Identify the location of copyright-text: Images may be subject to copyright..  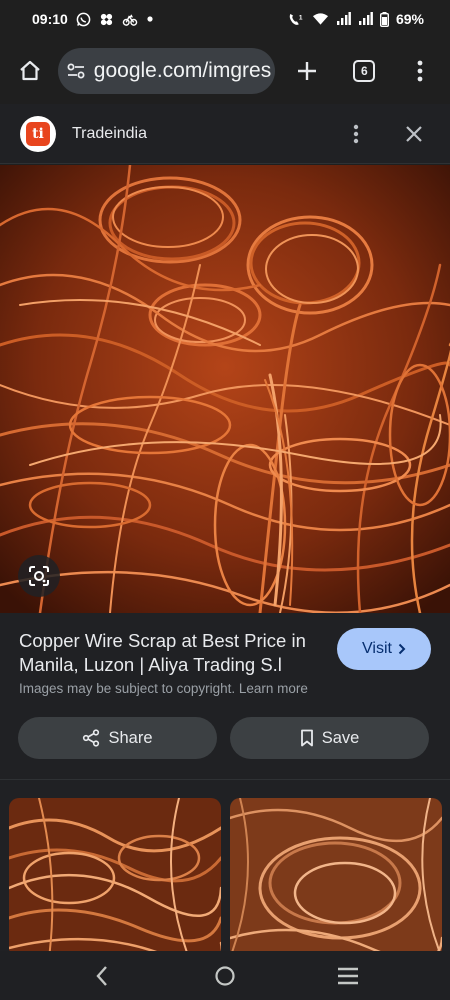
(127, 688).